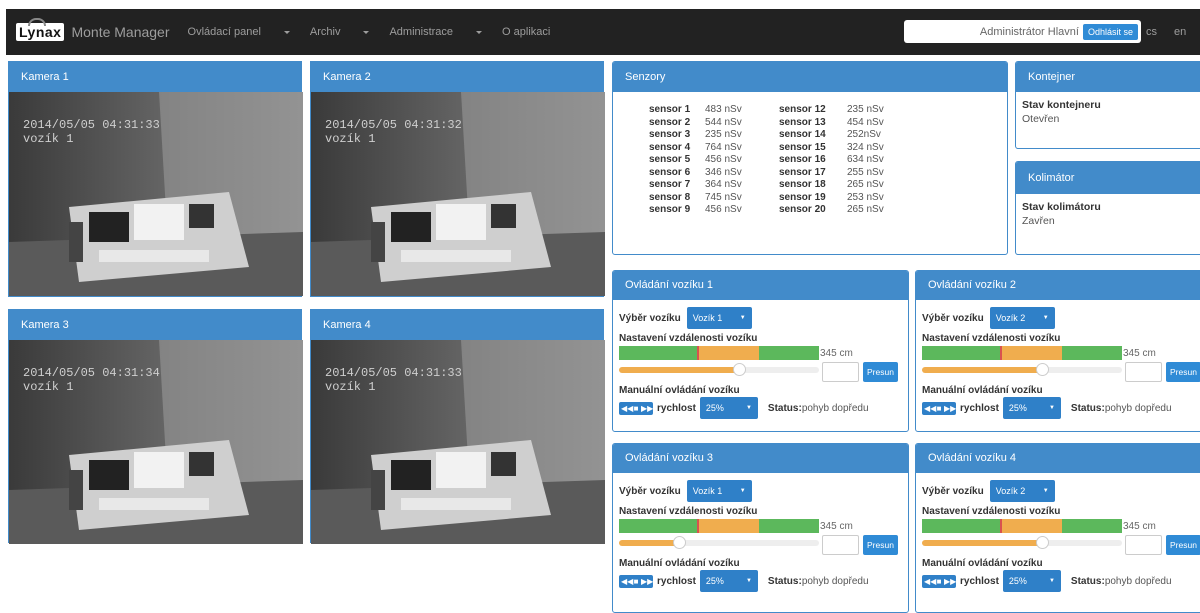  What do you see at coordinates (93, 29) in the screenshot?
I see `logo: Lynax Monte Manager` at bounding box center [93, 29].